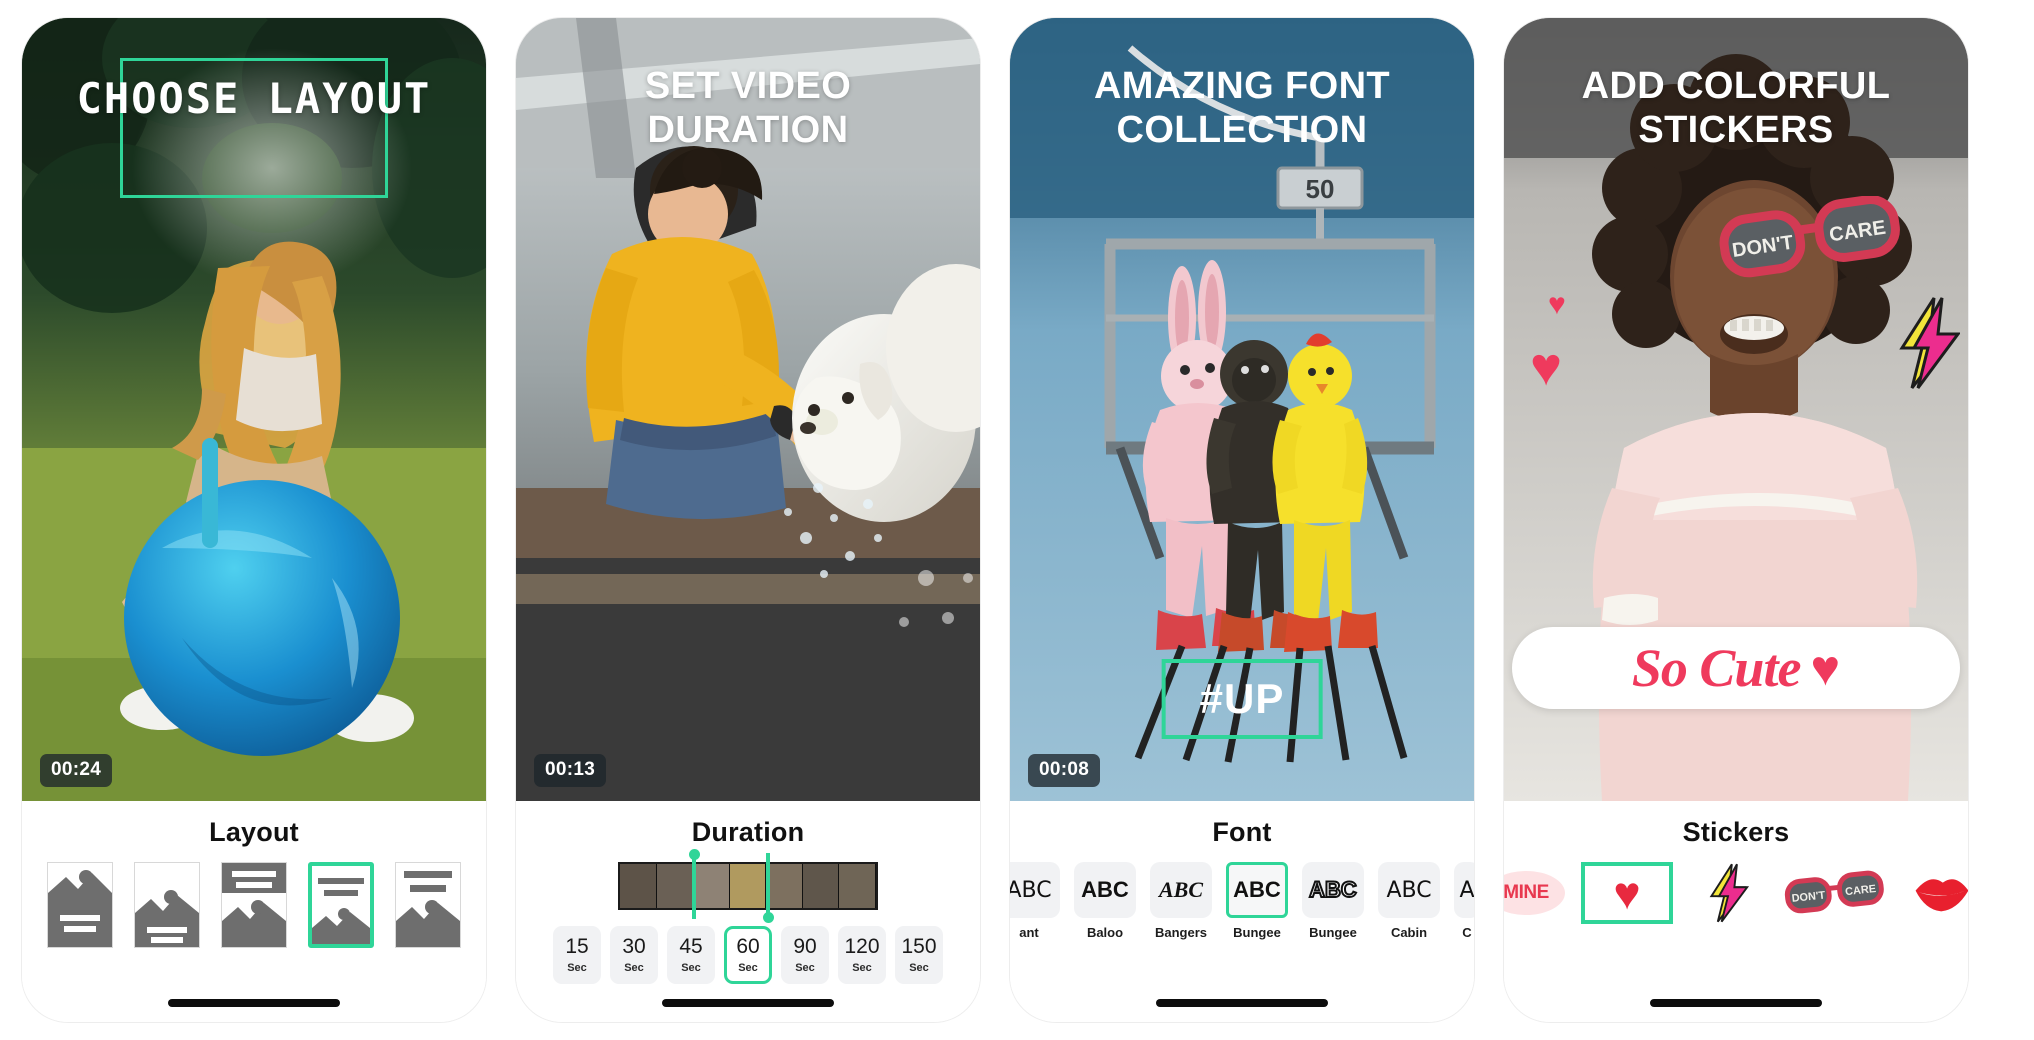 The height and width of the screenshot is (1040, 2034). What do you see at coordinates (1409, 932) in the screenshot?
I see `font-label: Cabin` at bounding box center [1409, 932].